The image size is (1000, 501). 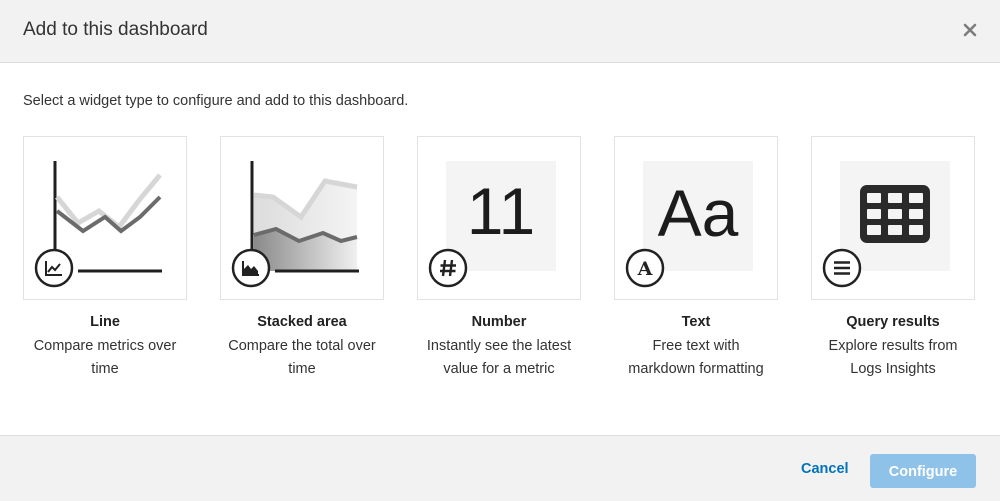 What do you see at coordinates (448, 268) in the screenshot?
I see `hash-icon` at bounding box center [448, 268].